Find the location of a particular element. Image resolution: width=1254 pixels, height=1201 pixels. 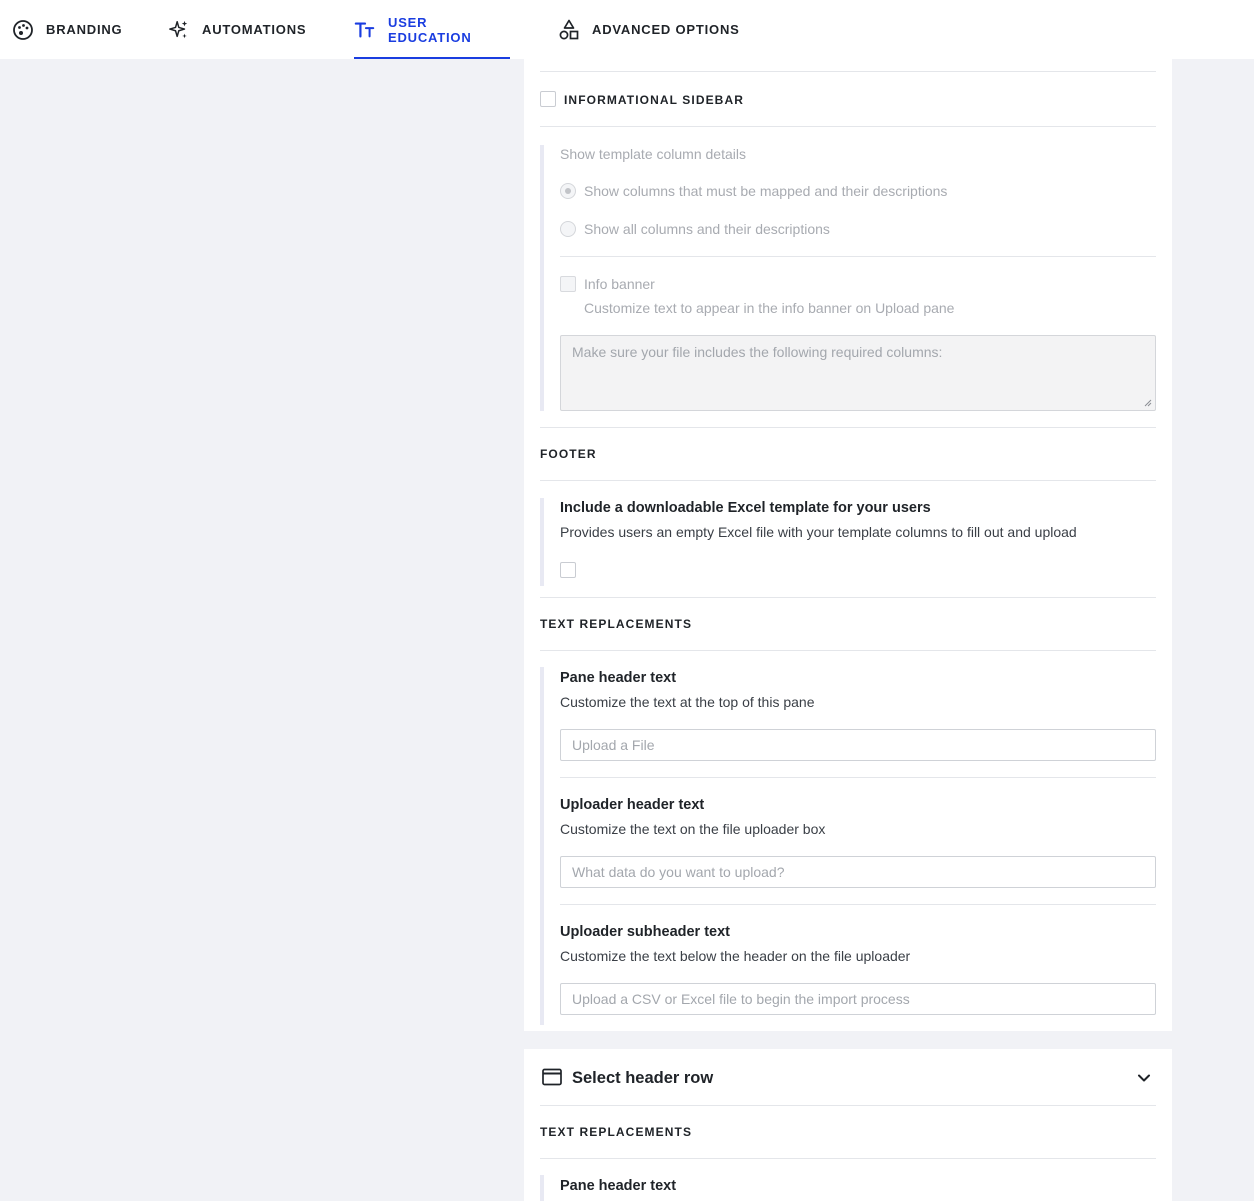

footer-title: FOOTER is located at coordinates (568, 454).